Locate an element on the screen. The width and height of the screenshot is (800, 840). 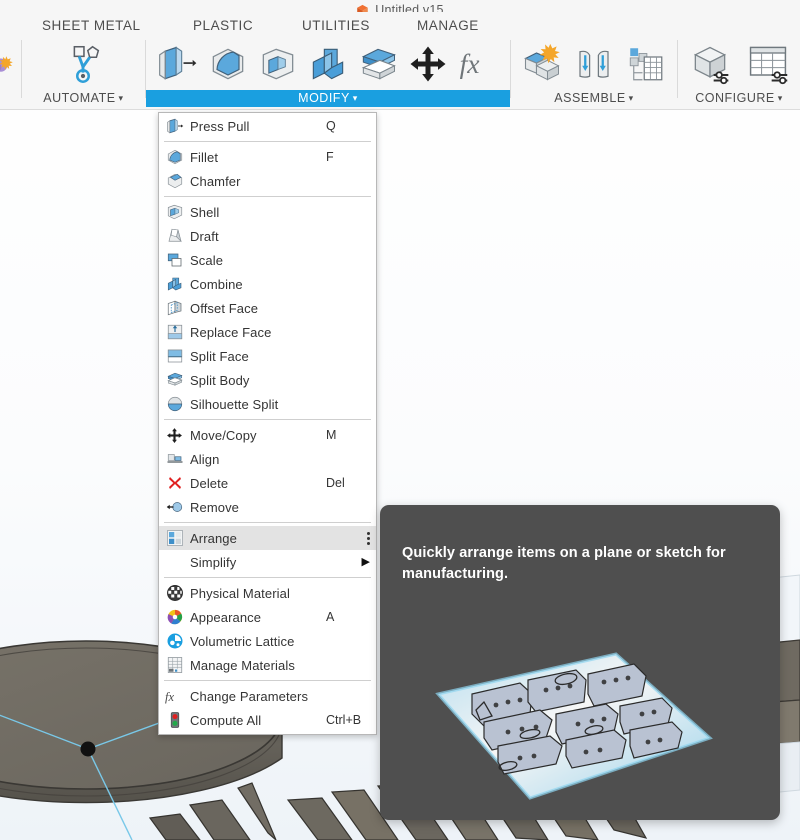
split-face-icon is located at coordinates (174, 356).